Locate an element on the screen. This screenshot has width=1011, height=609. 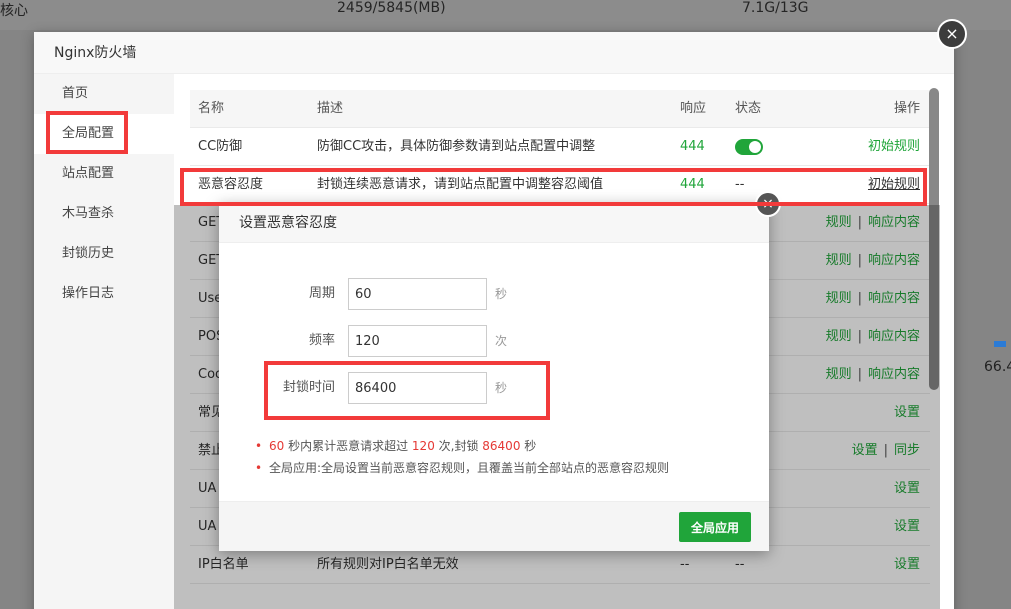
dialog-close-icon: × is located at coordinates (768, 204).